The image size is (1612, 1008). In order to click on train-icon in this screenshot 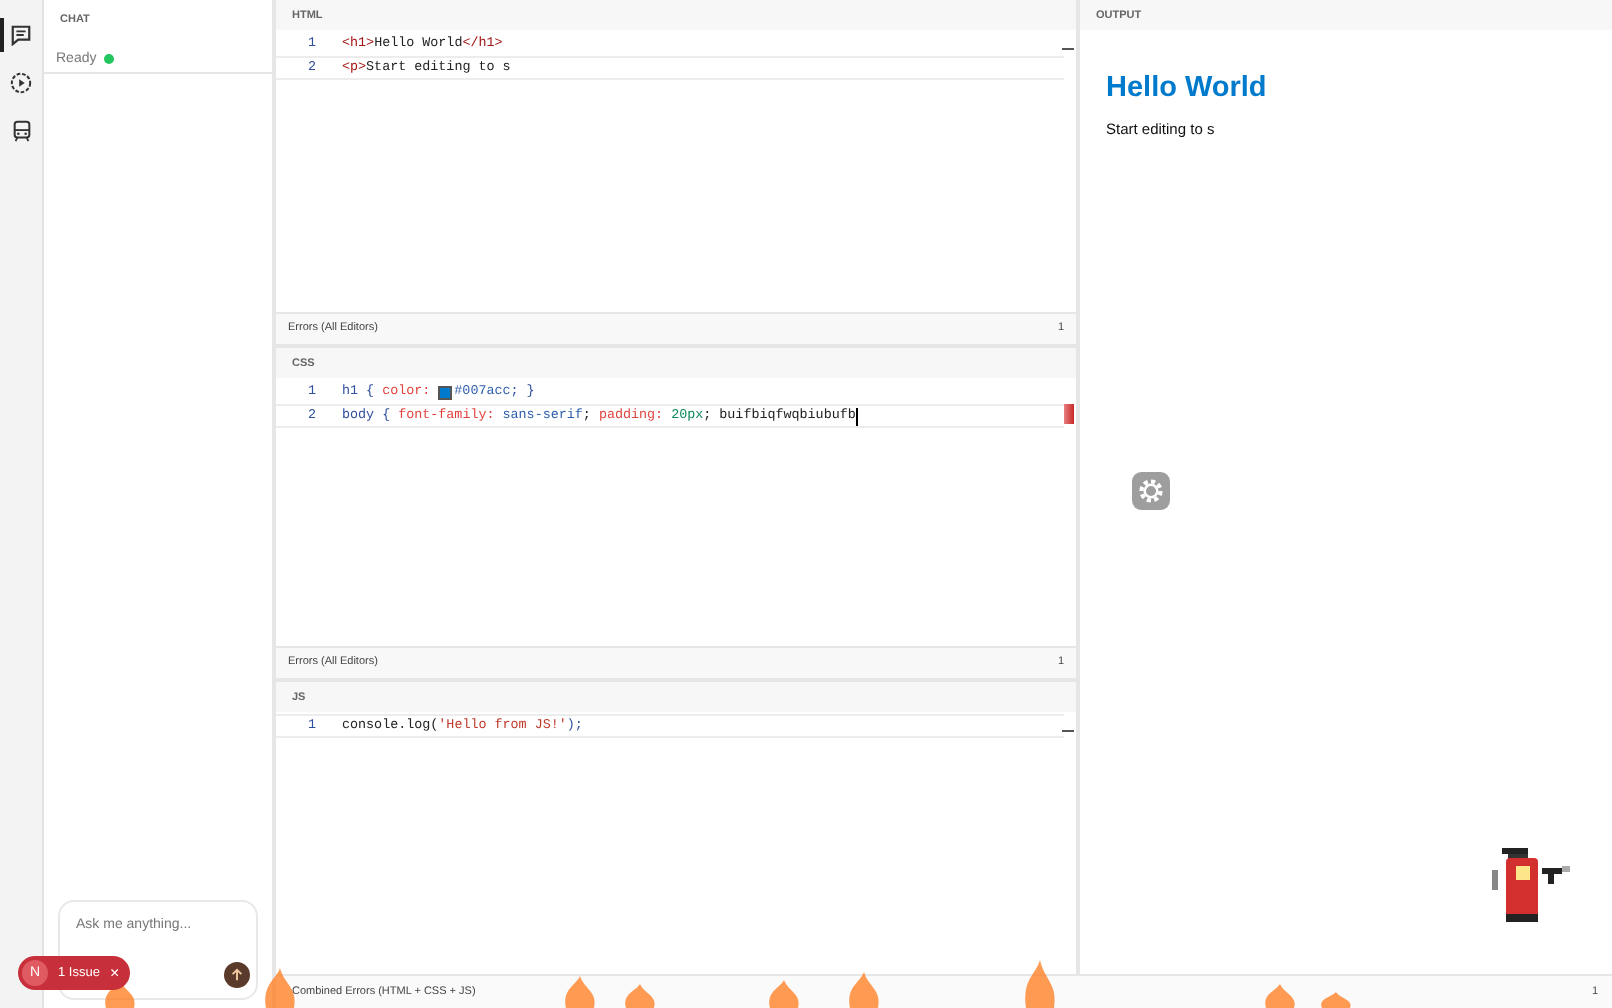, I will do `click(21, 131)`.